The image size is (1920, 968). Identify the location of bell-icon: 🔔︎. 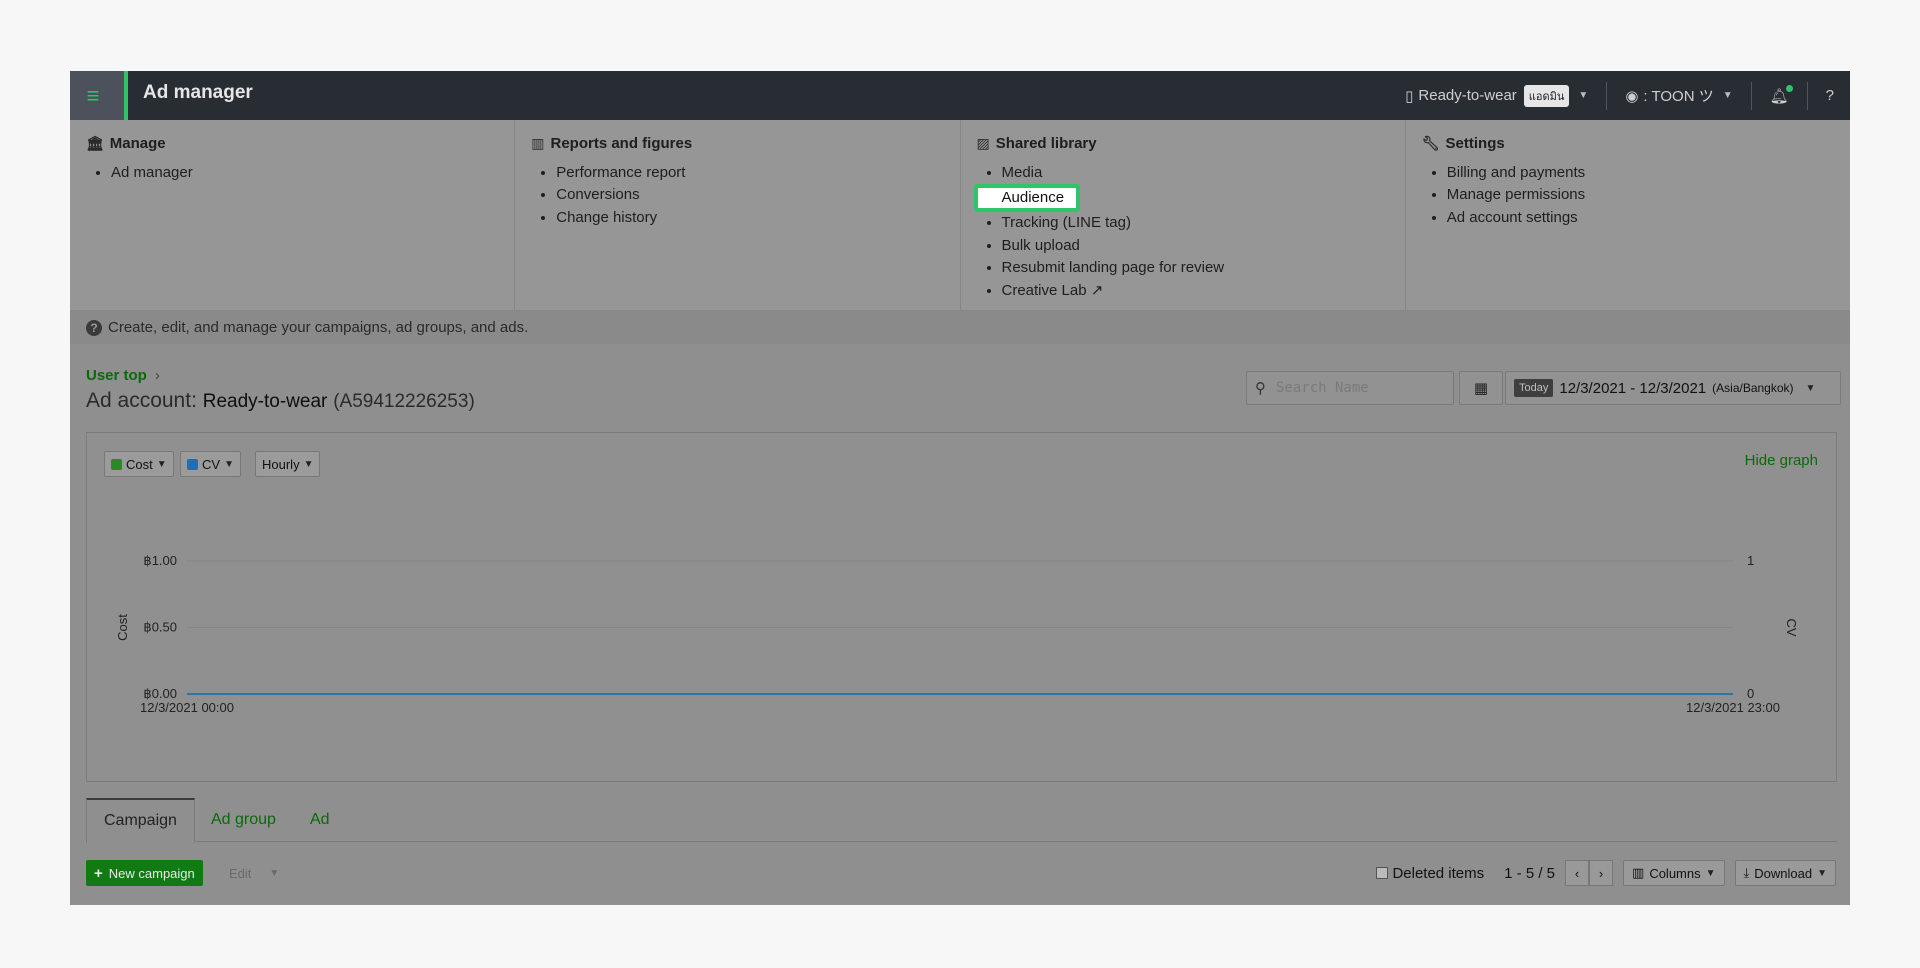
(1781, 94).